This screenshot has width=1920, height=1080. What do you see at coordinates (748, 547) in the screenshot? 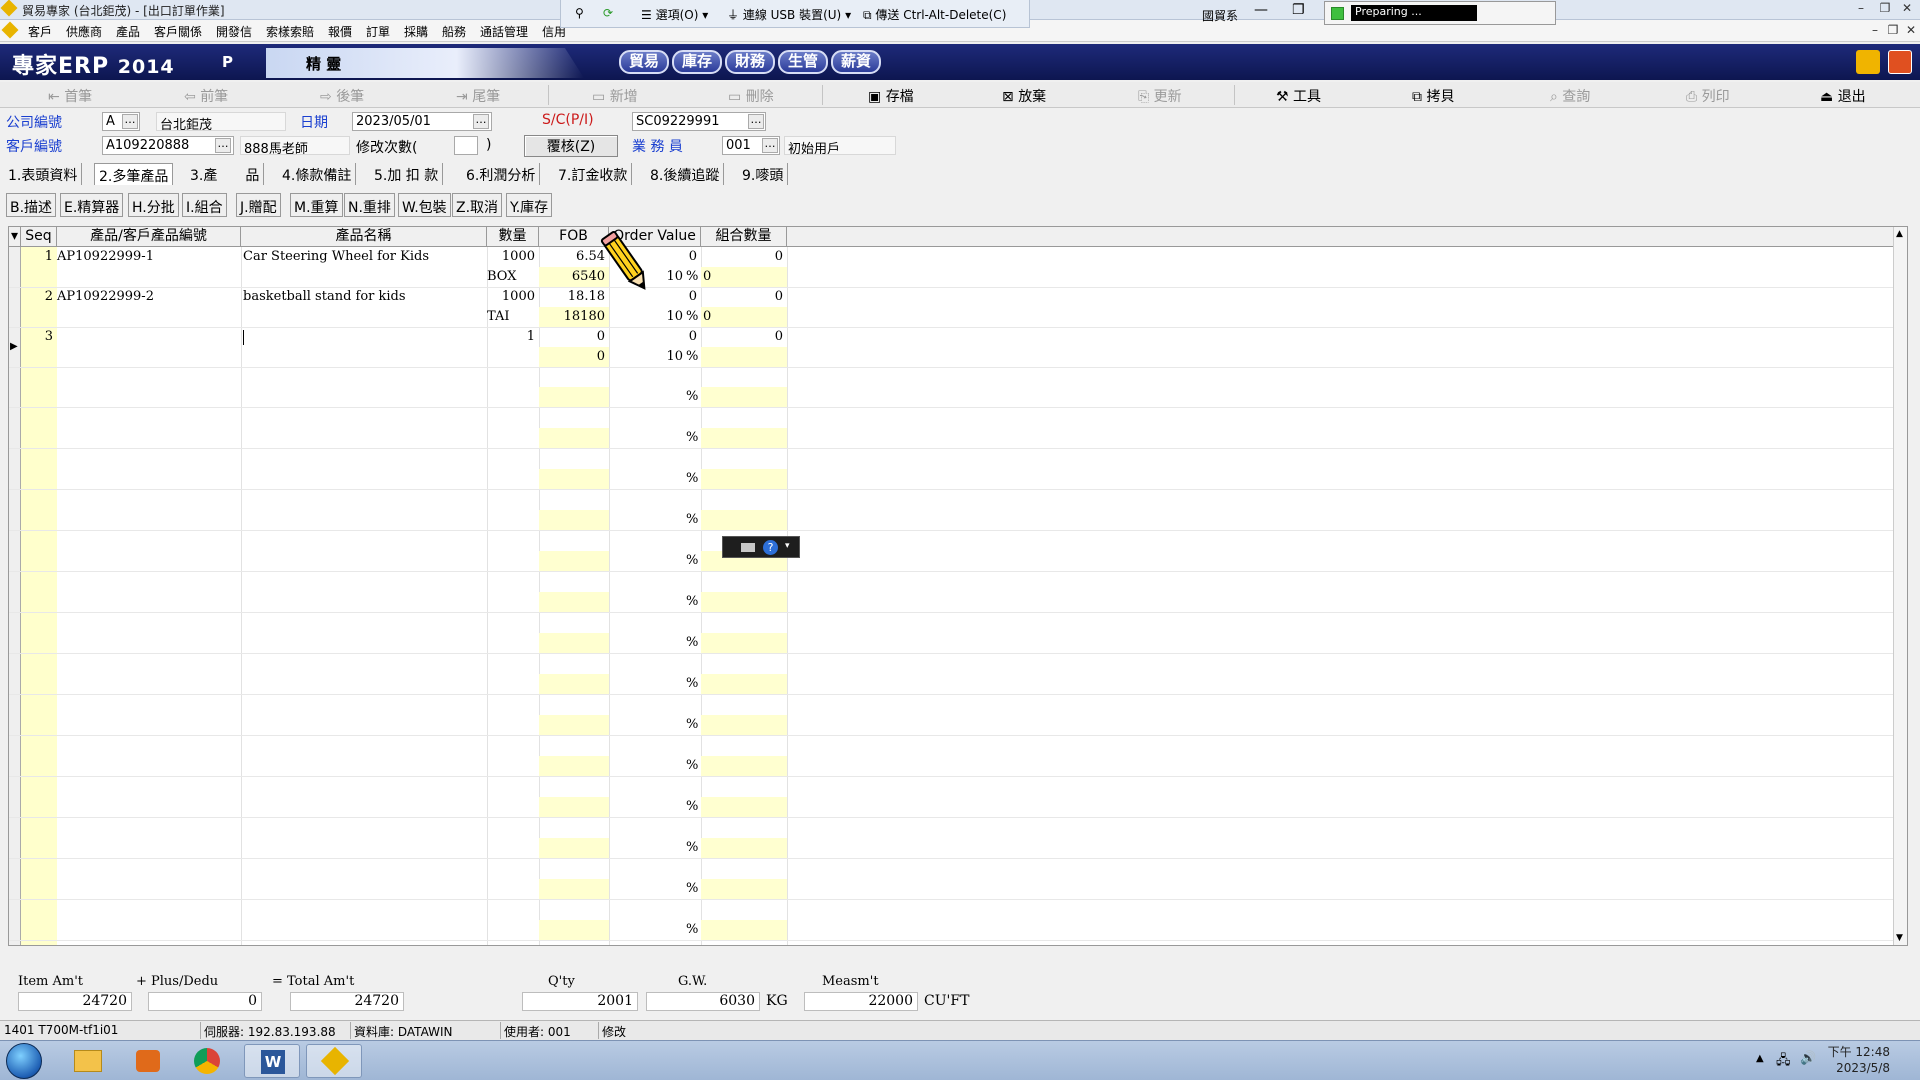
I see `keyboard-icon` at bounding box center [748, 547].